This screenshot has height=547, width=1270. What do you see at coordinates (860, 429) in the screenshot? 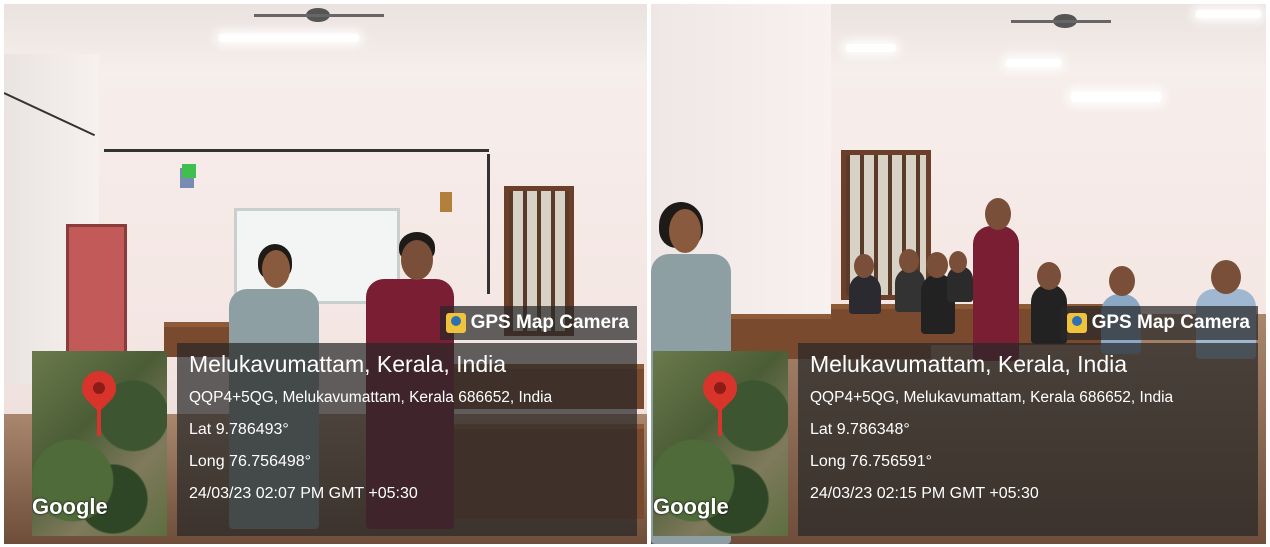
I see `latitude: Lat 9.786348°` at bounding box center [860, 429].